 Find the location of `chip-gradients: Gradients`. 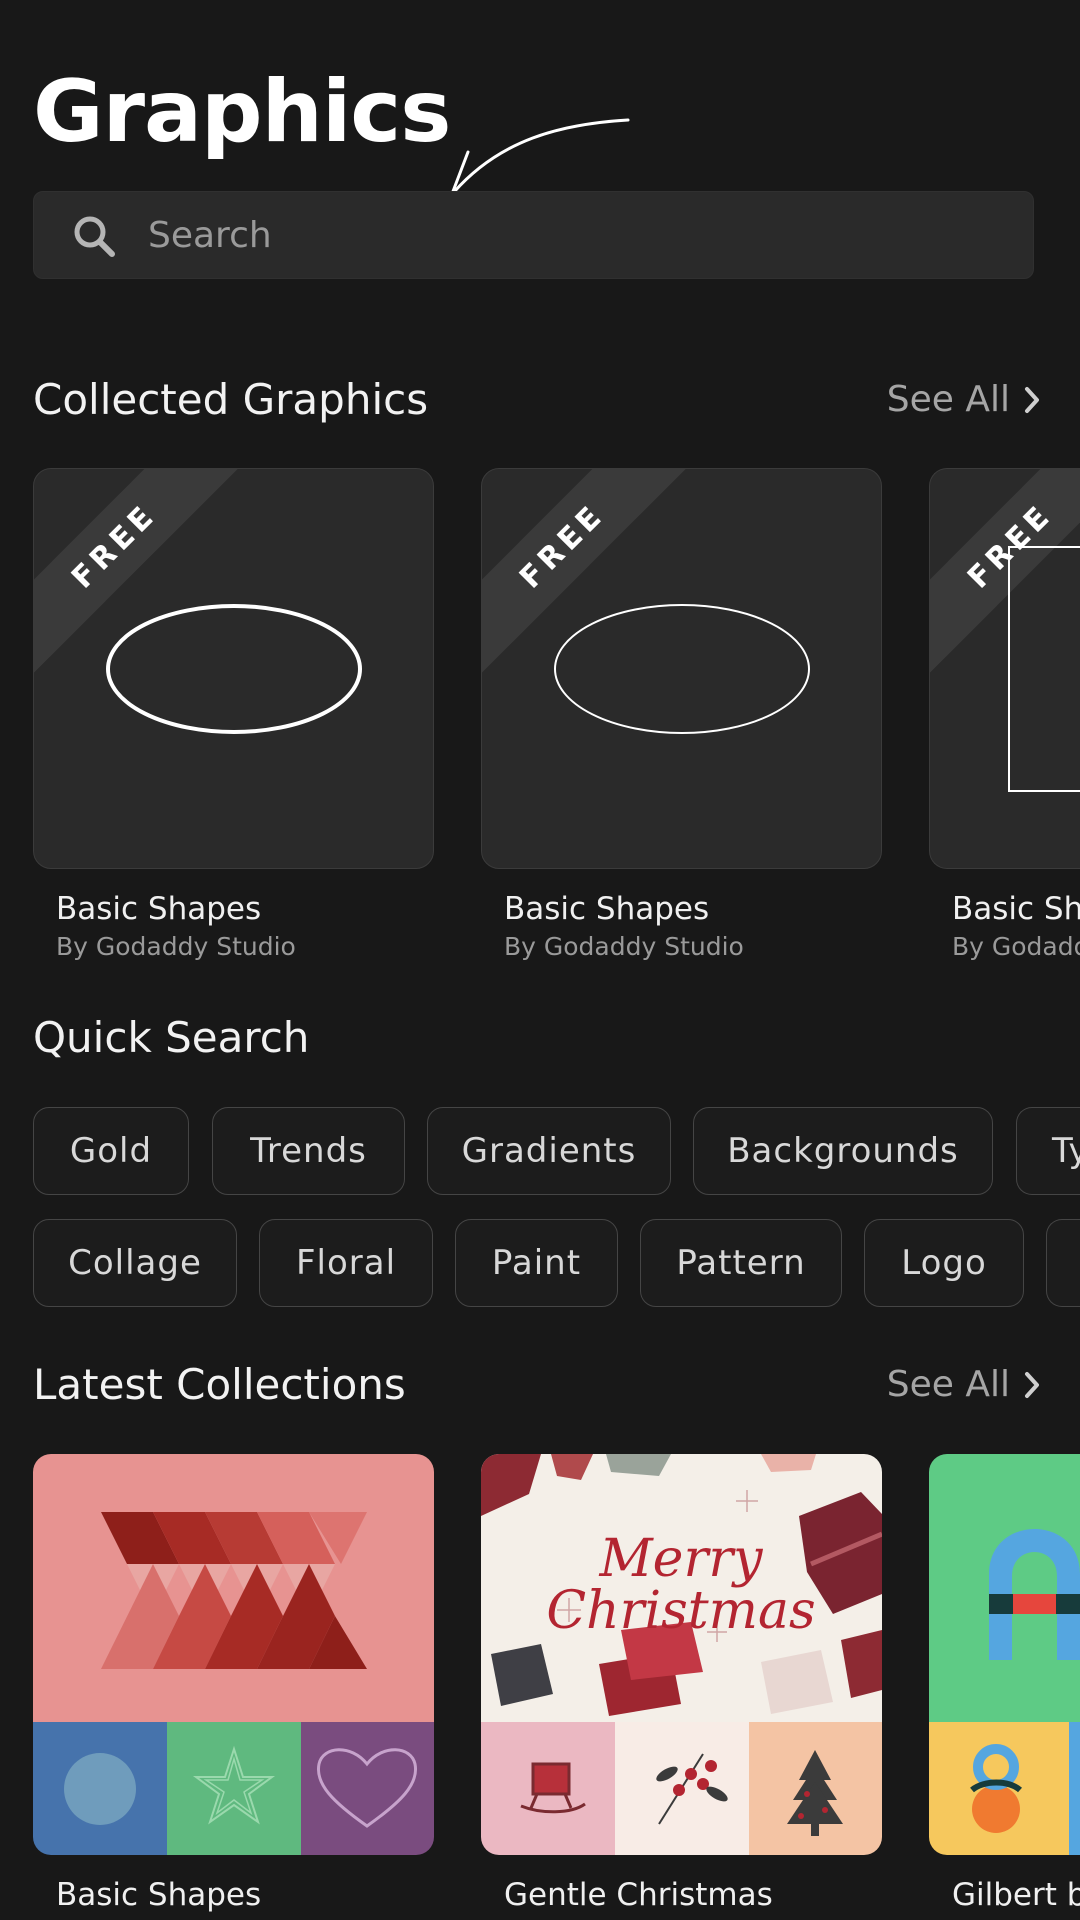

chip-gradients: Gradients is located at coordinates (549, 1151).